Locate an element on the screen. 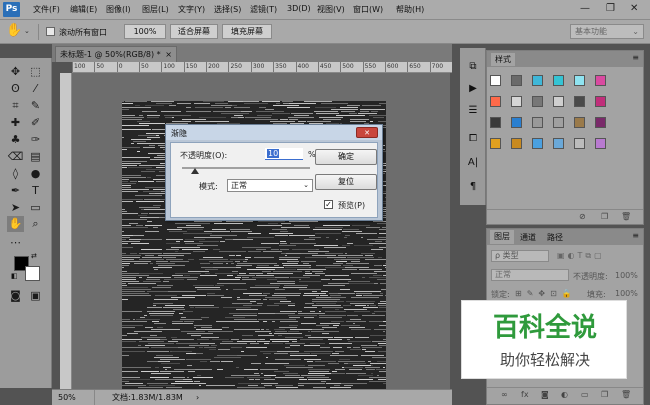  properties-panel-icon: ☰ is located at coordinates (473, 111).